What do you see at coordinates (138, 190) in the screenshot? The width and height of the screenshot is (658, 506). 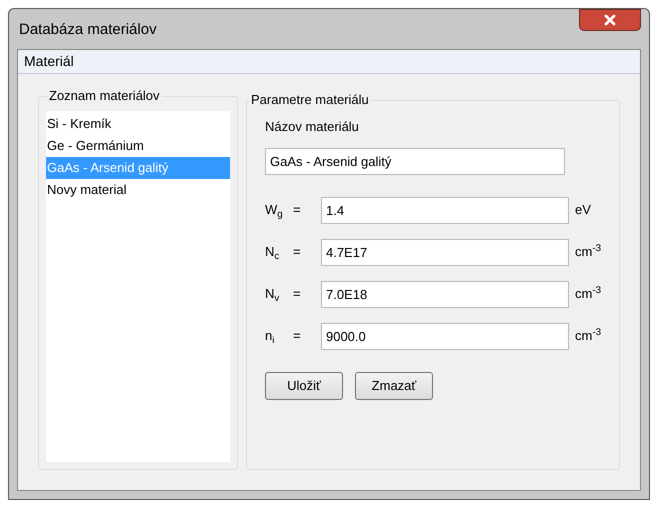 I see `list-item: Novy material` at bounding box center [138, 190].